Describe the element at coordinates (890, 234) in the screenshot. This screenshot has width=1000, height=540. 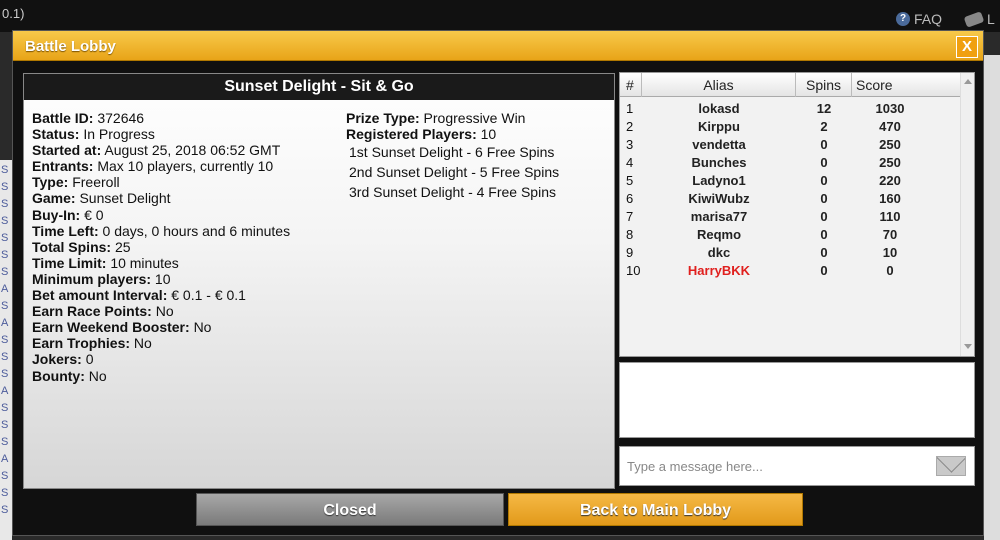
I see `score-cell: 70` at that location.